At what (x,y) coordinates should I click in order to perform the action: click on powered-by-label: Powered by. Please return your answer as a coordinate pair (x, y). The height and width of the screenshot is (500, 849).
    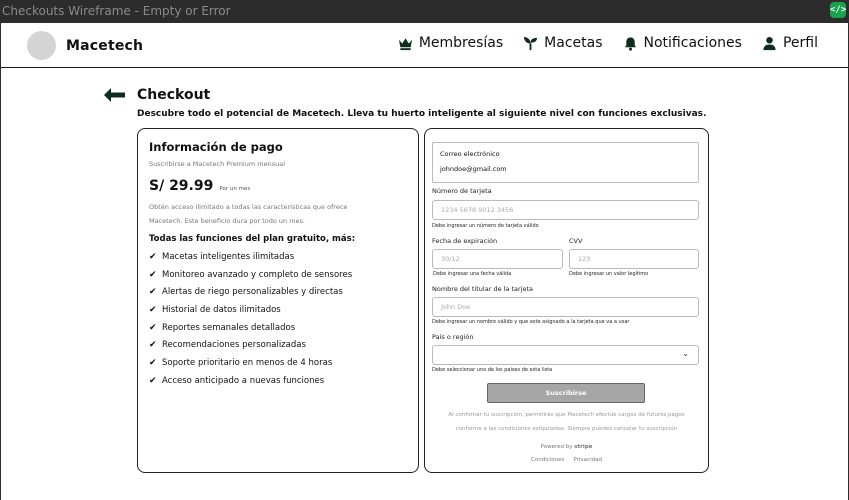
    Looking at the image, I should click on (556, 447).